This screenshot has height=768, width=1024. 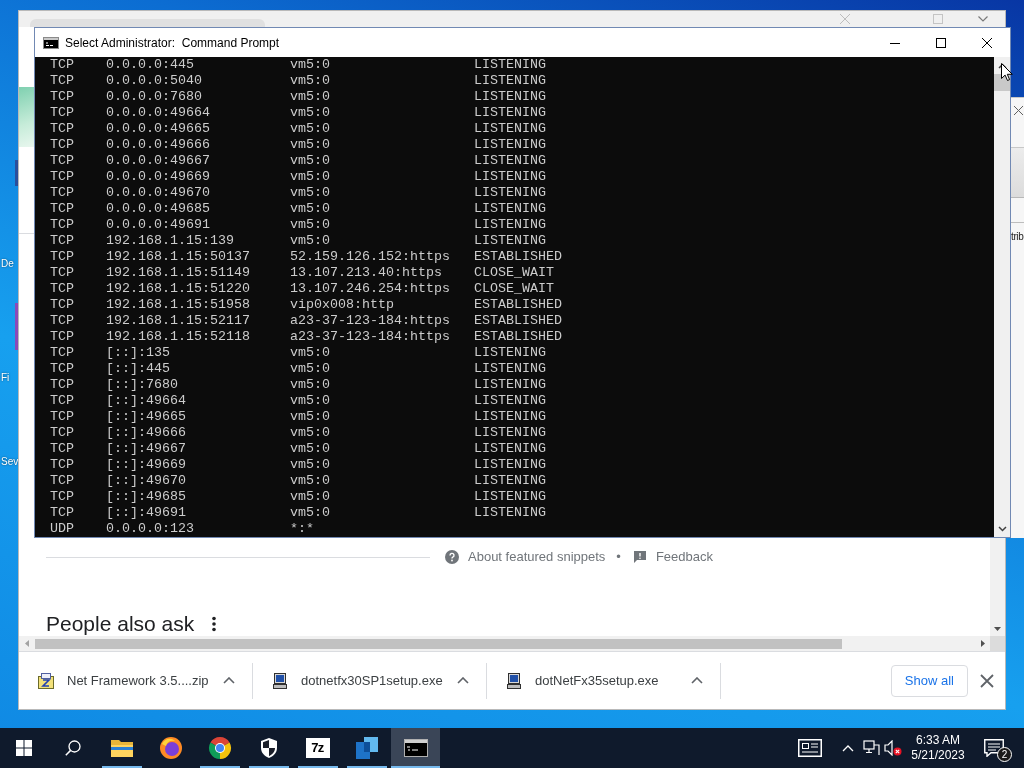 I want to click on local-address: 0.0.0.0:445, so click(x=150, y=65).